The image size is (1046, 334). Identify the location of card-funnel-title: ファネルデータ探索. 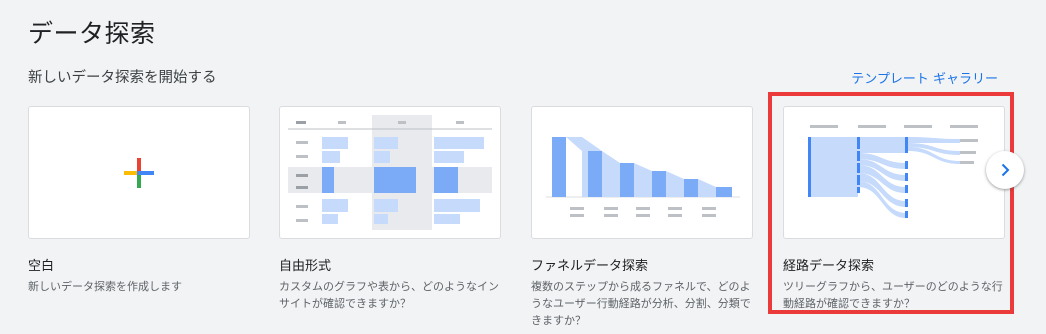
(642, 264).